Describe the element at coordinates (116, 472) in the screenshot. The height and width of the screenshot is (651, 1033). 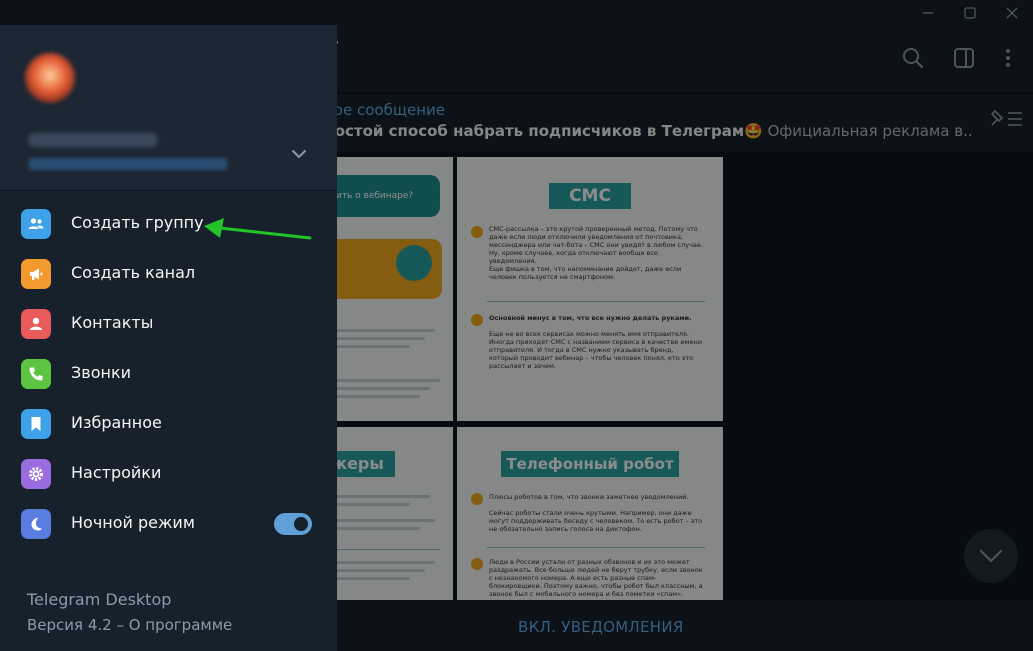
I see `menu-label: Настройки` at that location.